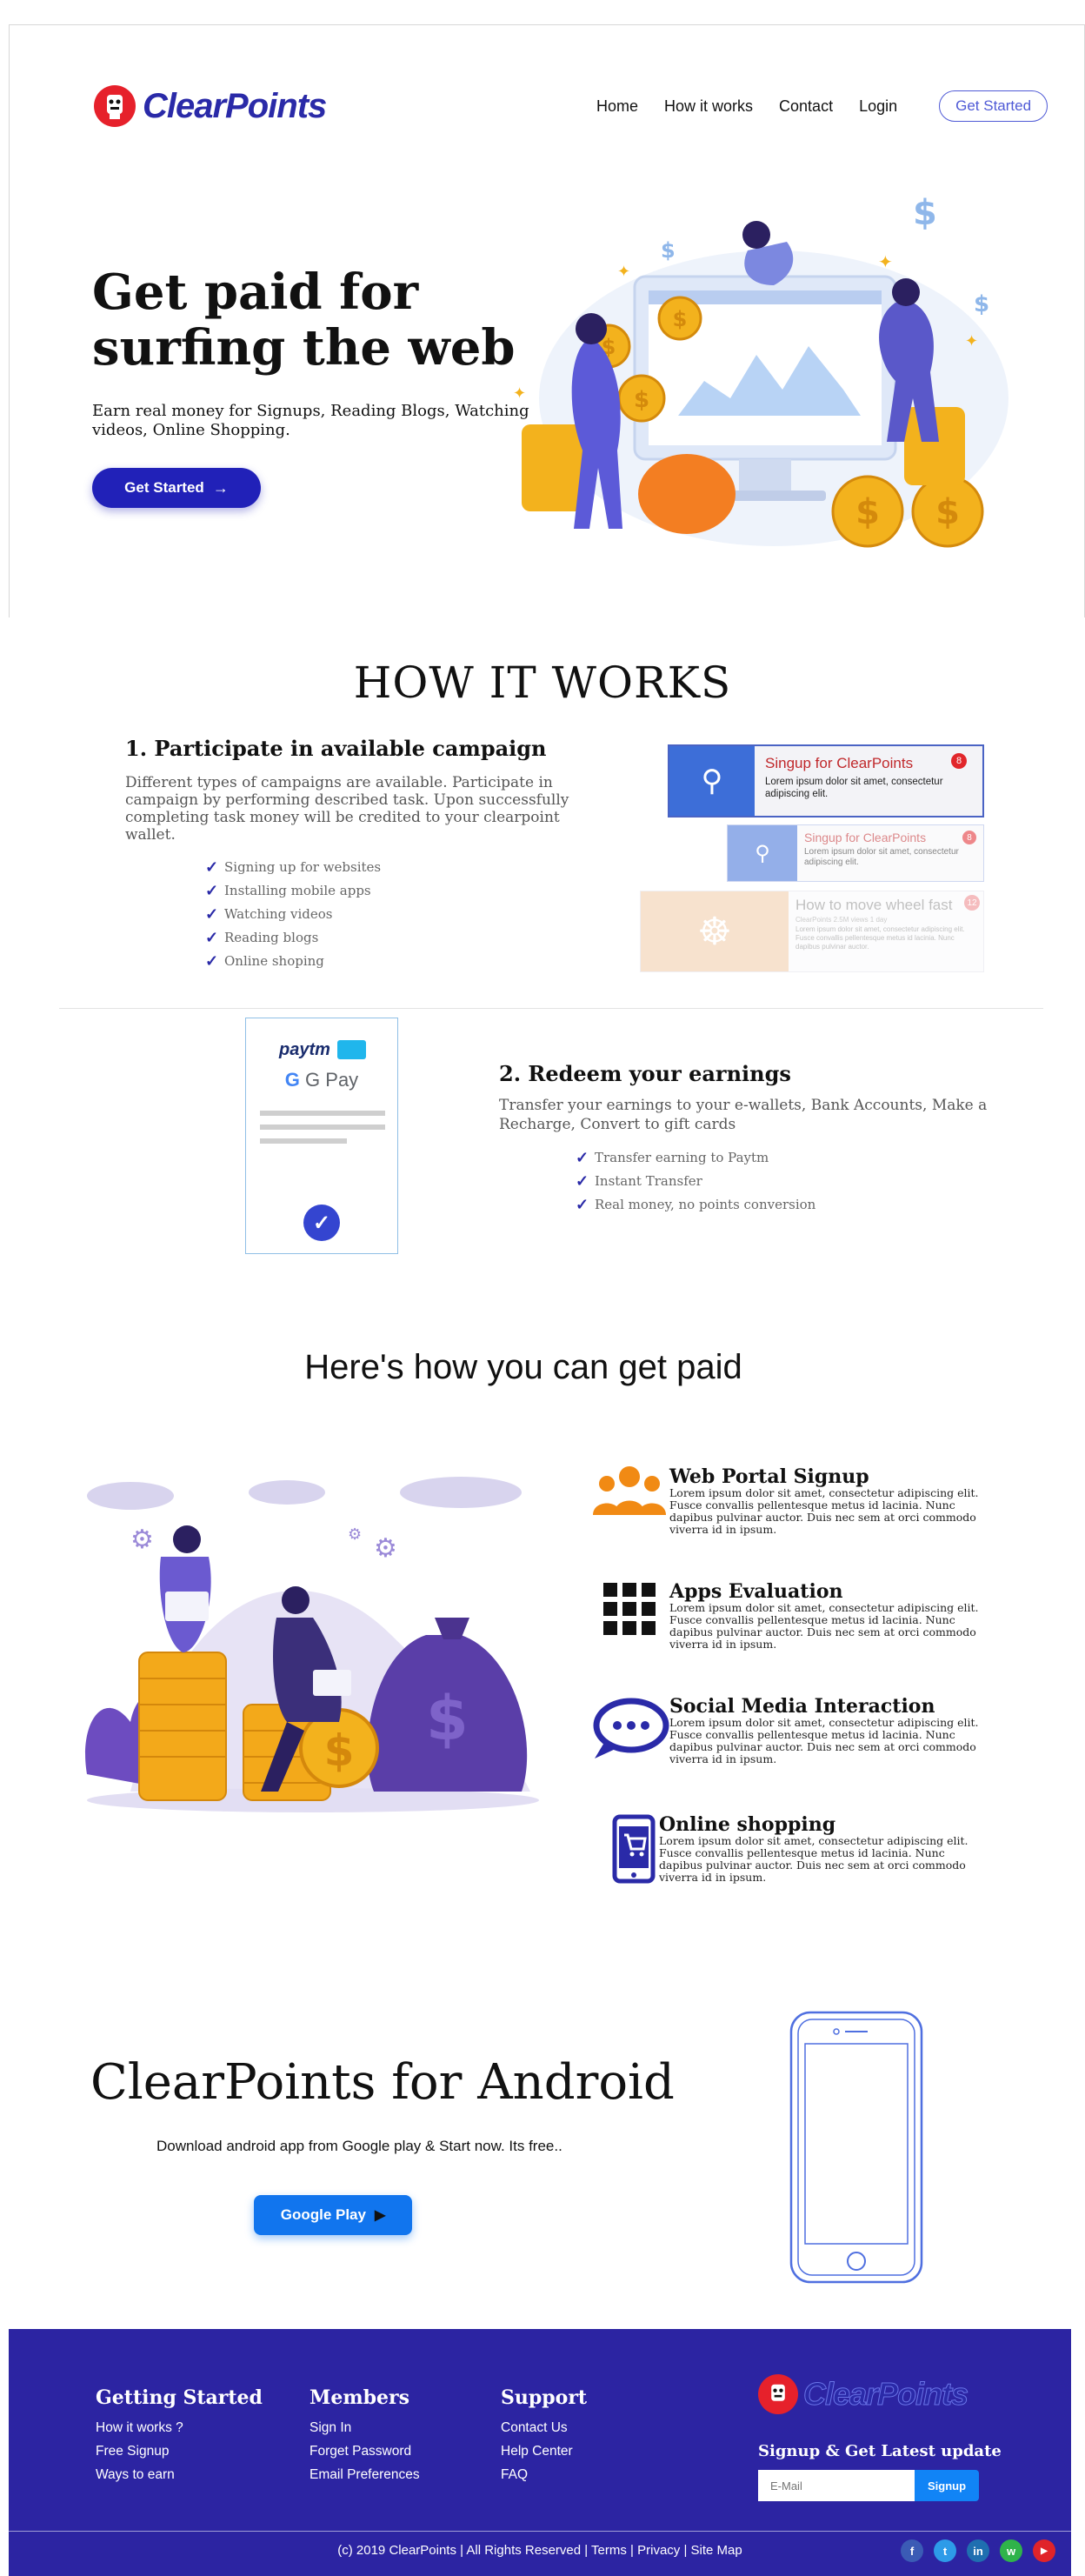 This screenshot has width=1085, height=2576. Describe the element at coordinates (383, 2082) in the screenshot. I see `android-title: ClearPoints for Android` at that location.